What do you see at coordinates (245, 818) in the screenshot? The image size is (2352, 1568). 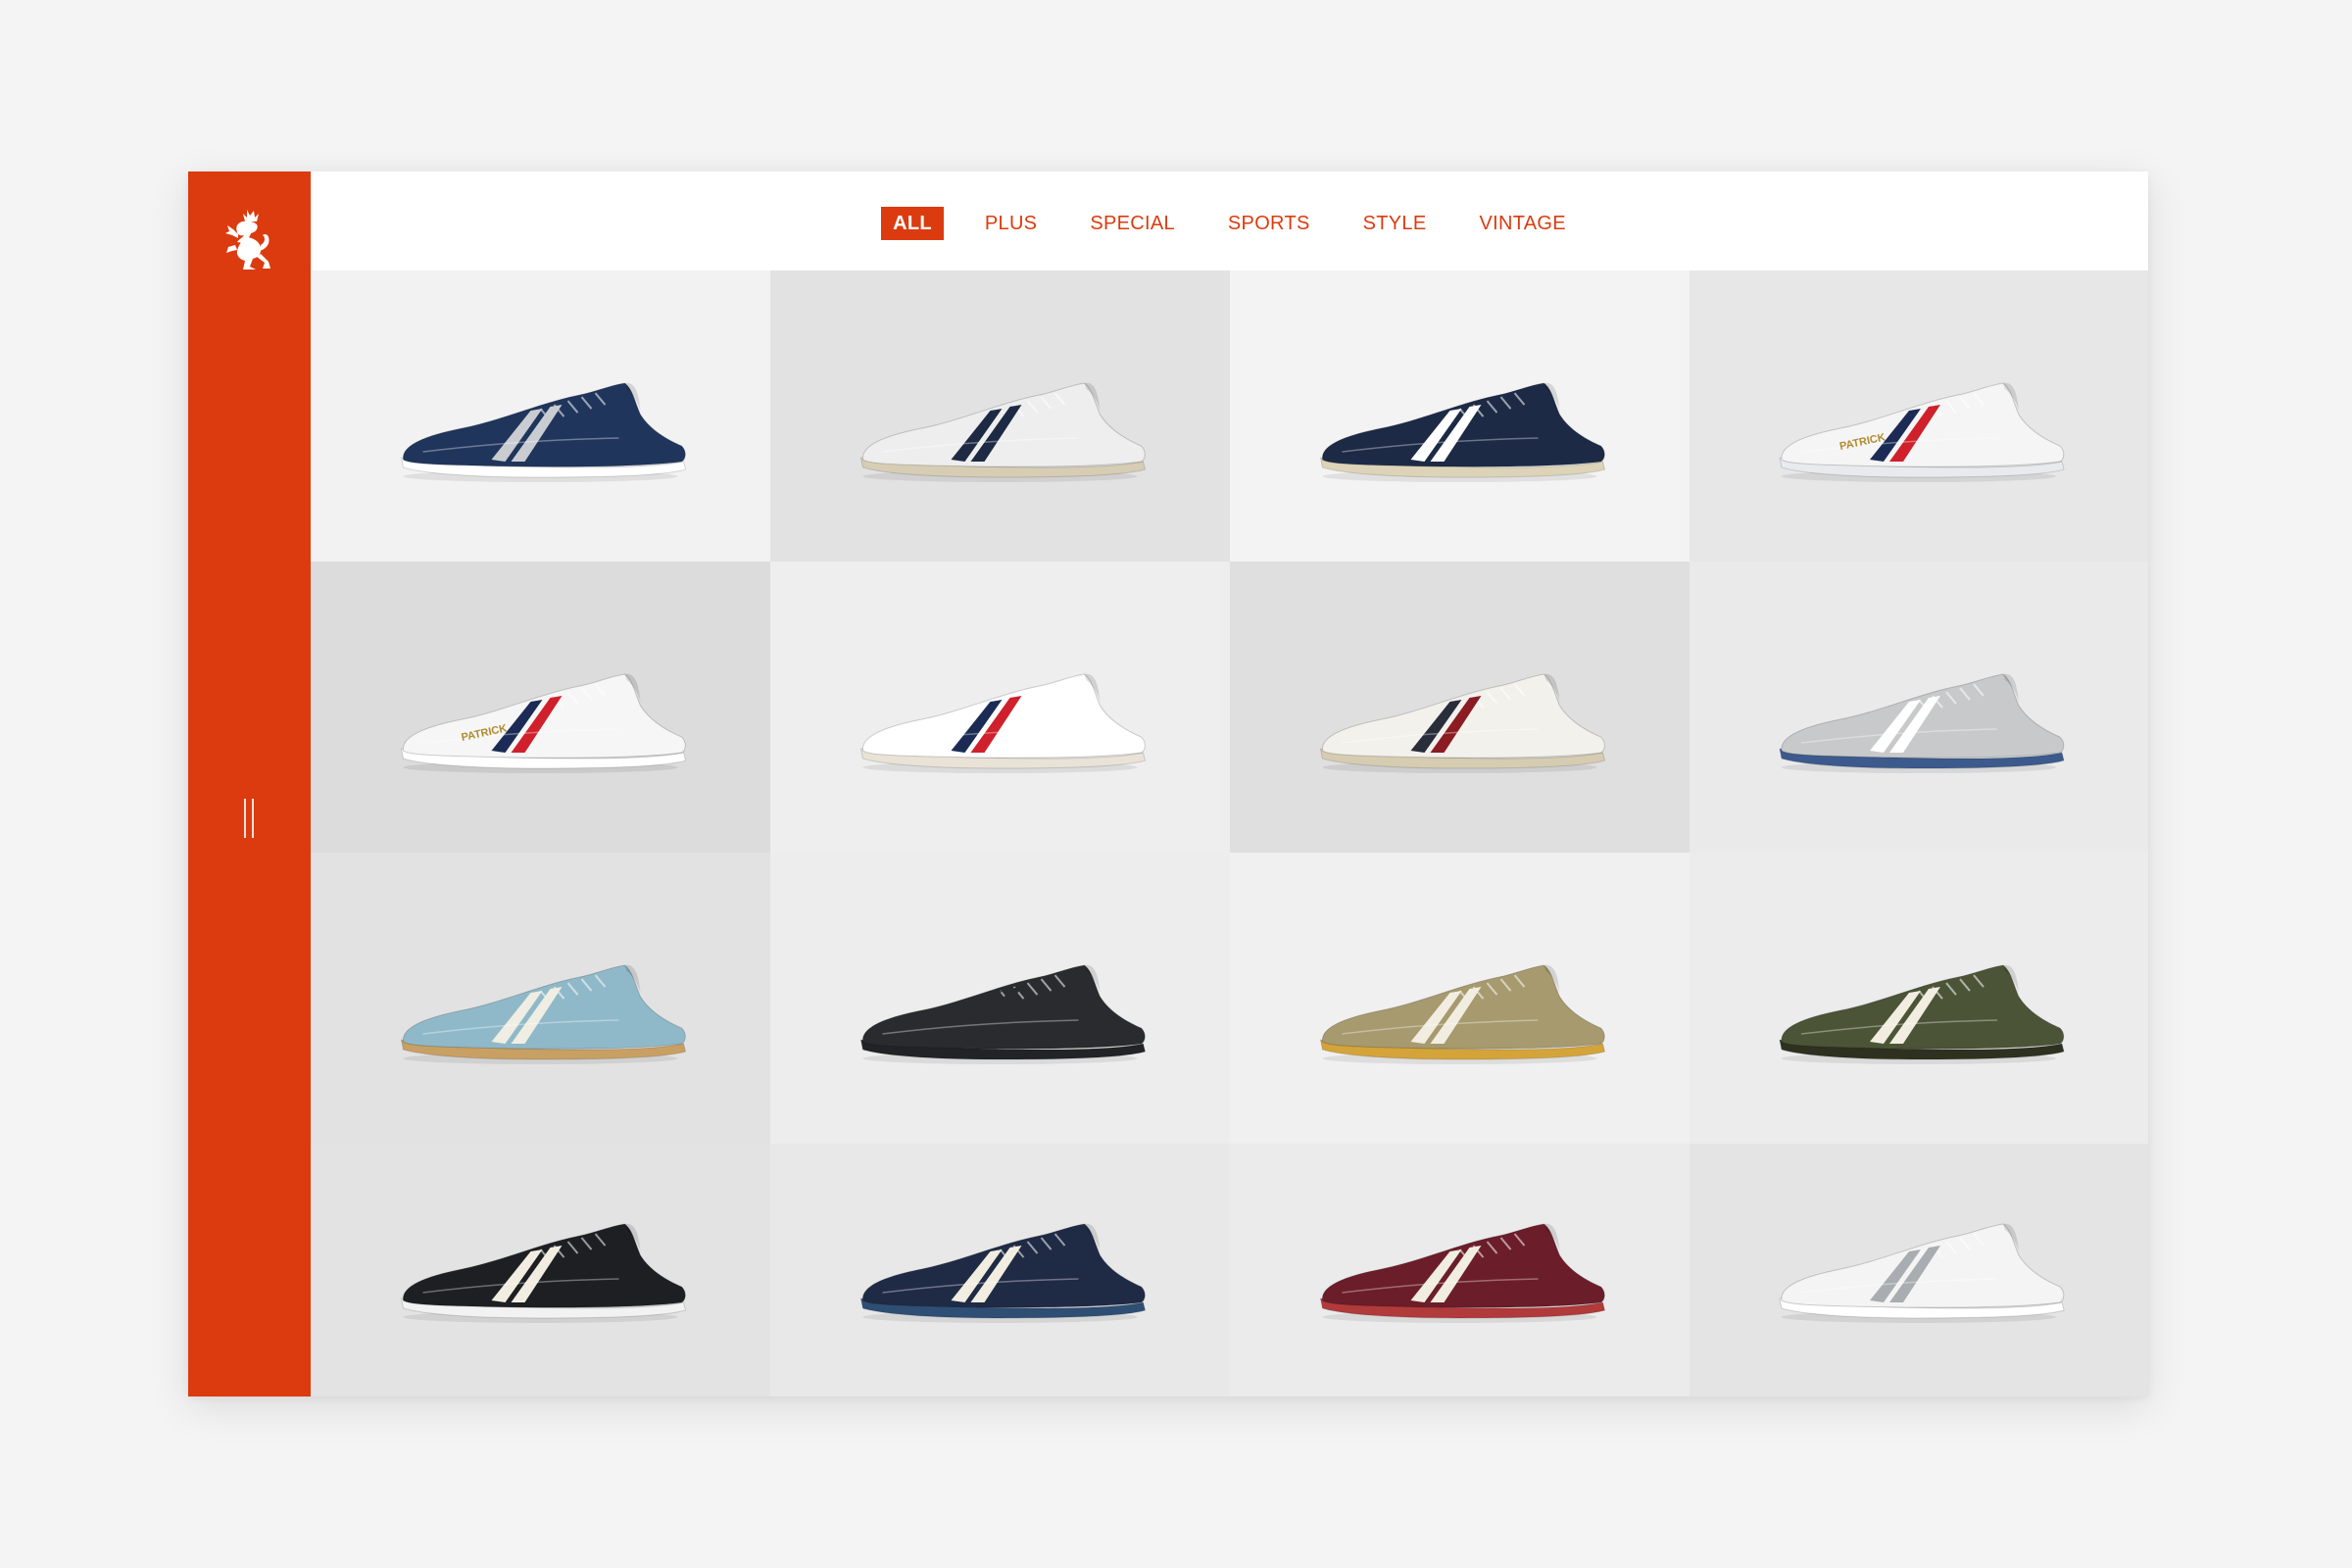 I see `menu-bar-left` at bounding box center [245, 818].